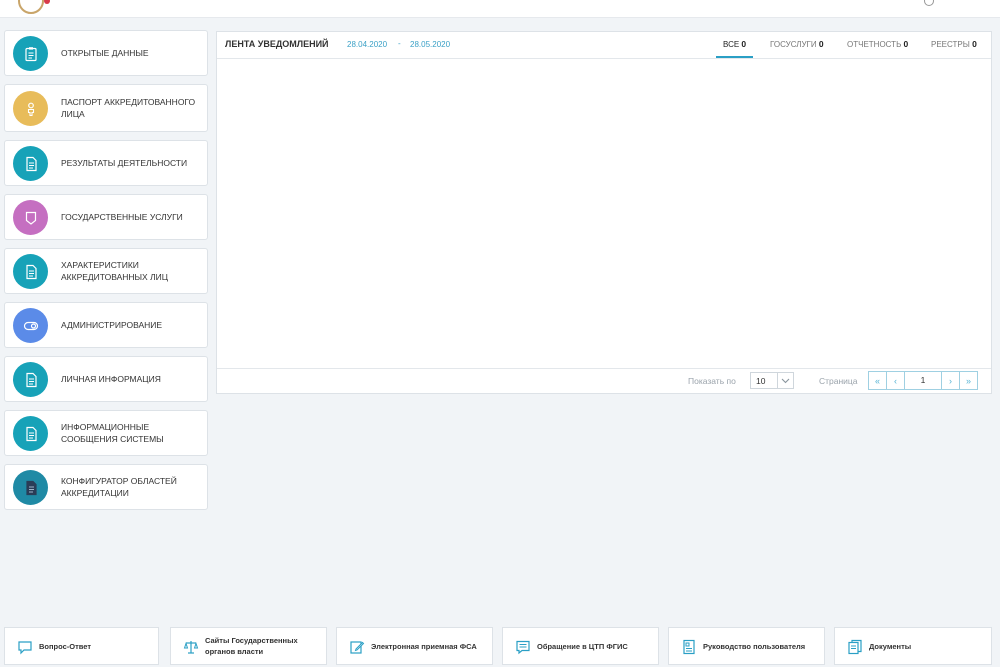  I want to click on prev-page-button: ‹, so click(895, 380).